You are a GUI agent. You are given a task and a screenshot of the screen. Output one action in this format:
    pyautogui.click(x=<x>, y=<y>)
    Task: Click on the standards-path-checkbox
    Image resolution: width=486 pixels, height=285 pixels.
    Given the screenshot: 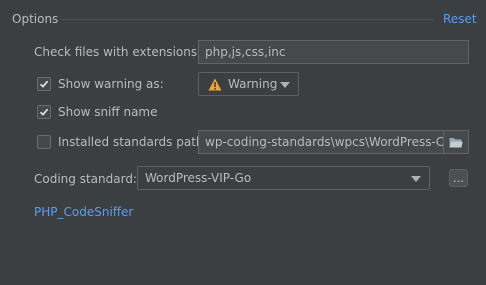 What is the action you would take?
    pyautogui.click(x=44, y=142)
    